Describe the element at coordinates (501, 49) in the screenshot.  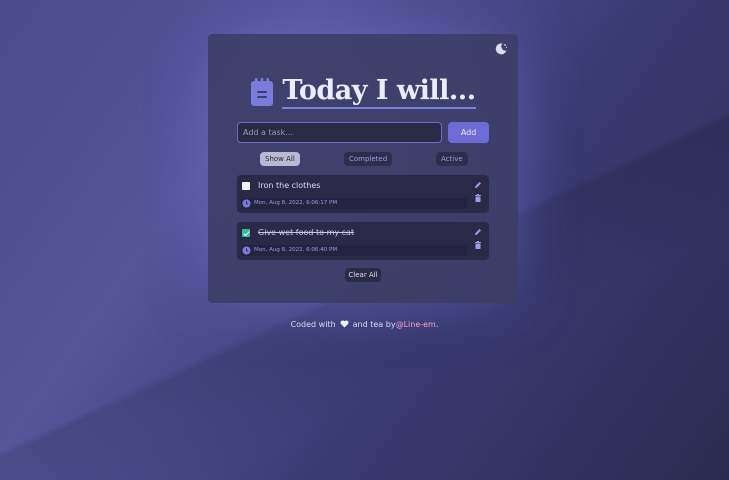
I see `moon-icon` at that location.